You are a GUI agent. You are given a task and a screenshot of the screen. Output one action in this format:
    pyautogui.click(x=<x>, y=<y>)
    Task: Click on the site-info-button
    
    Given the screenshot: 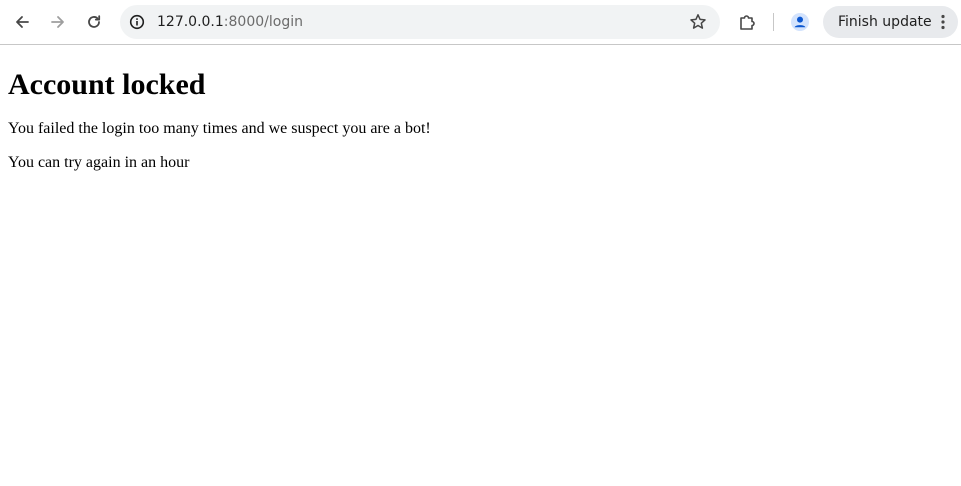 What is the action you would take?
    pyautogui.click(x=137, y=22)
    